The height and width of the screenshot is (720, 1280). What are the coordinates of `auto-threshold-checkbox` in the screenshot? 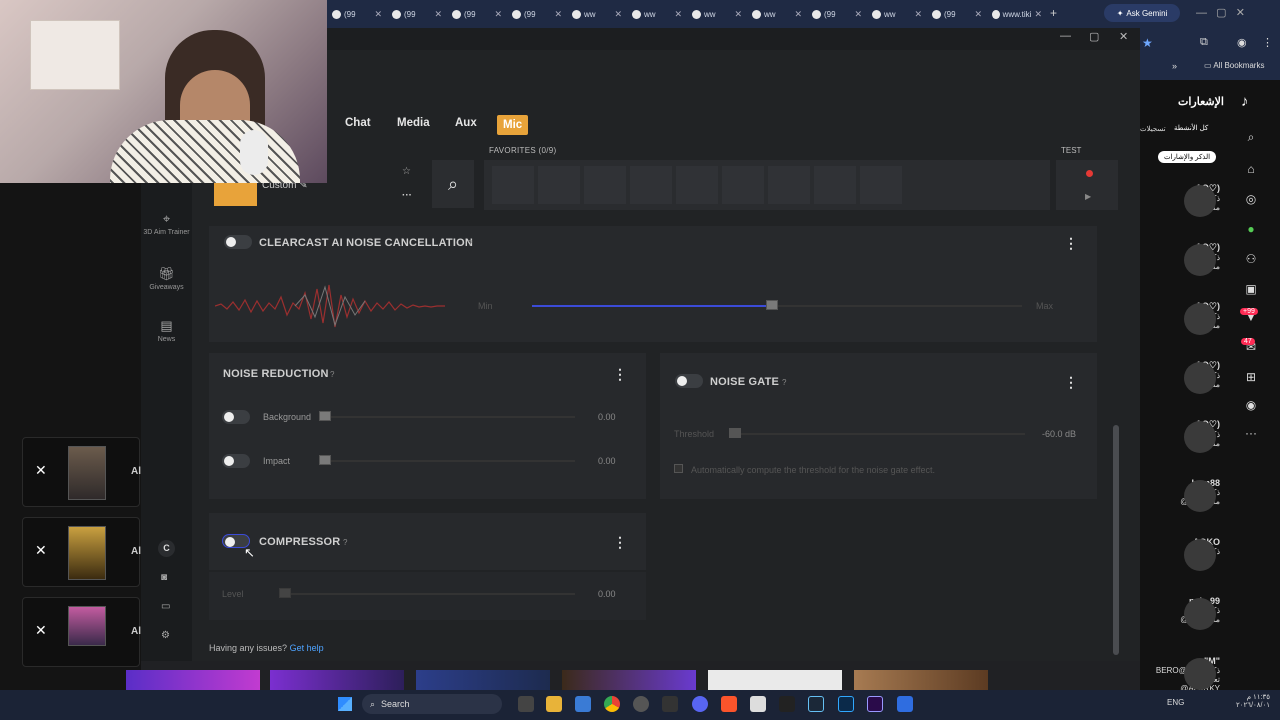 It's located at (678, 468).